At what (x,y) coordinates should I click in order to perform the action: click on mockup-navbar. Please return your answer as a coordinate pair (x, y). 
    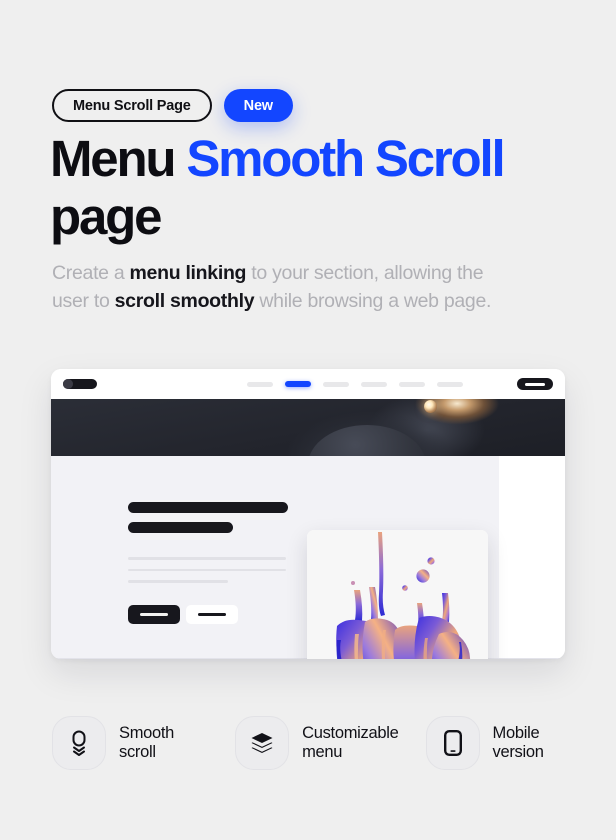
    Looking at the image, I should click on (308, 384).